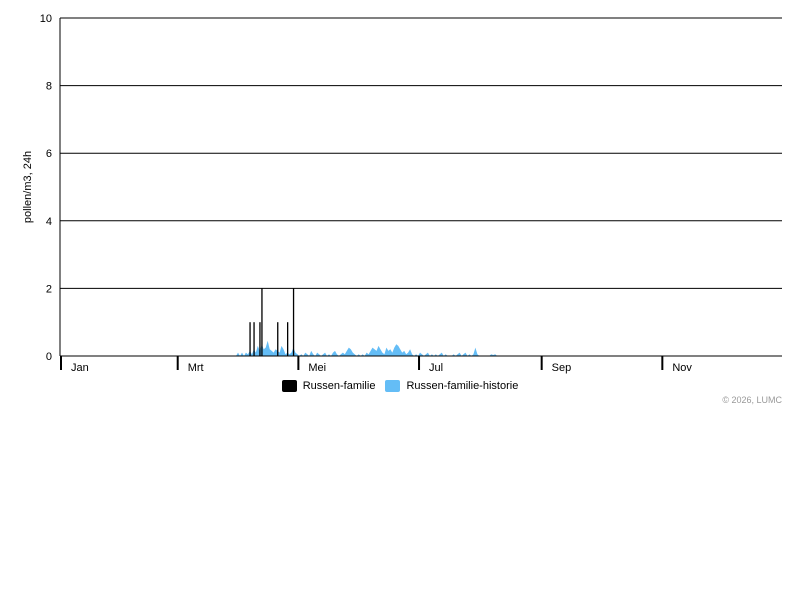 This screenshot has height=600, width=800. I want to click on y-tick-label: 2, so click(49, 289).